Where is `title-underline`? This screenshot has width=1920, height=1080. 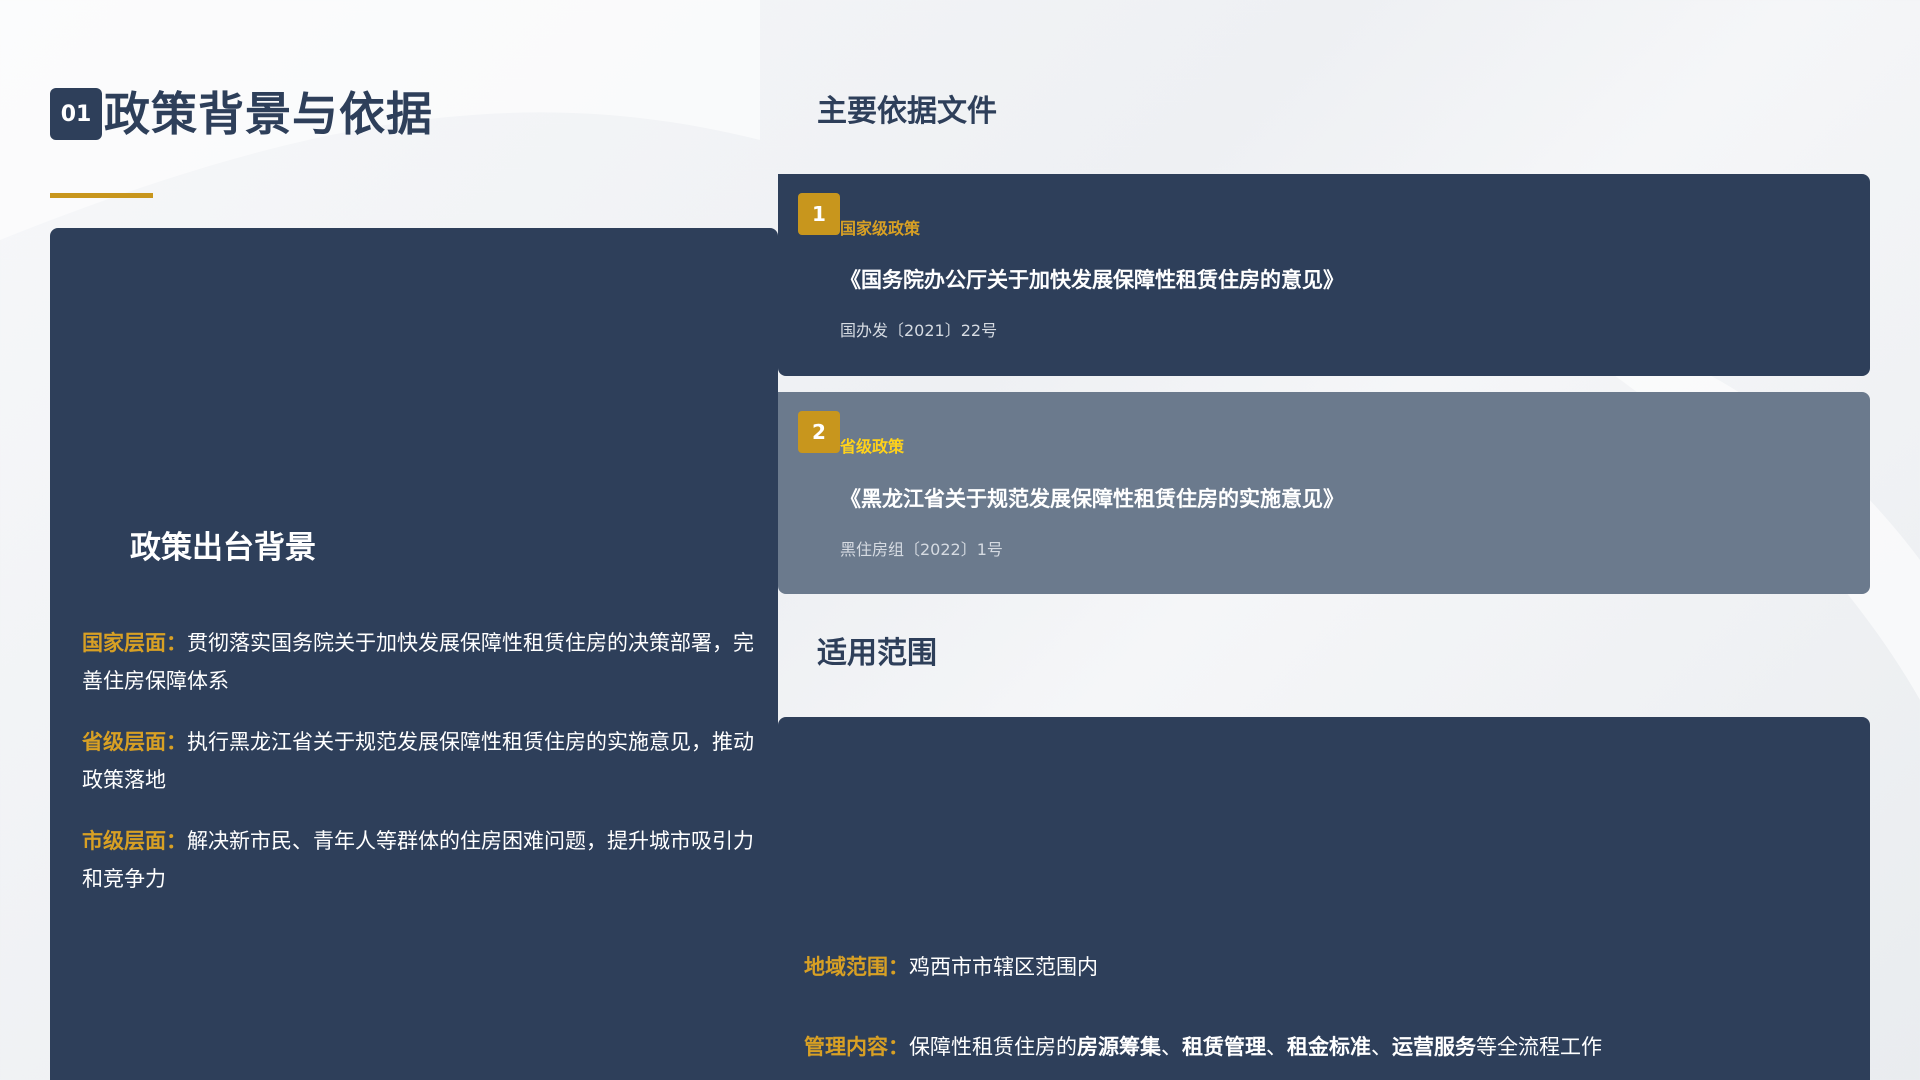 title-underline is located at coordinates (101, 195).